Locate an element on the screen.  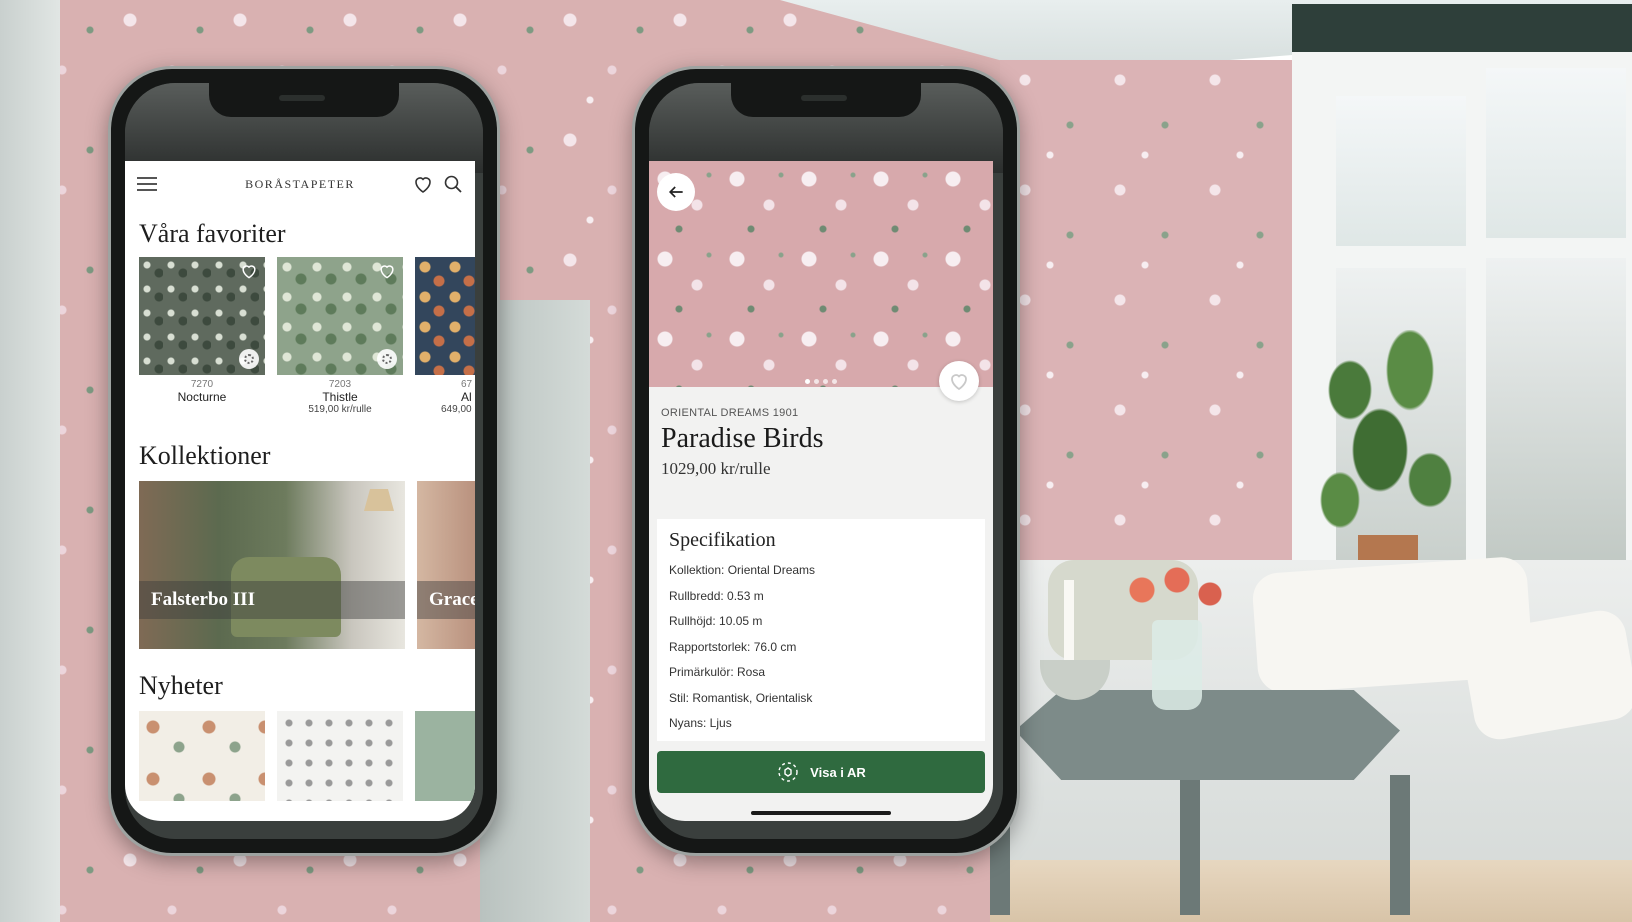
spec-line: Primärkulör: Rosa is located at coordinates (717, 672).